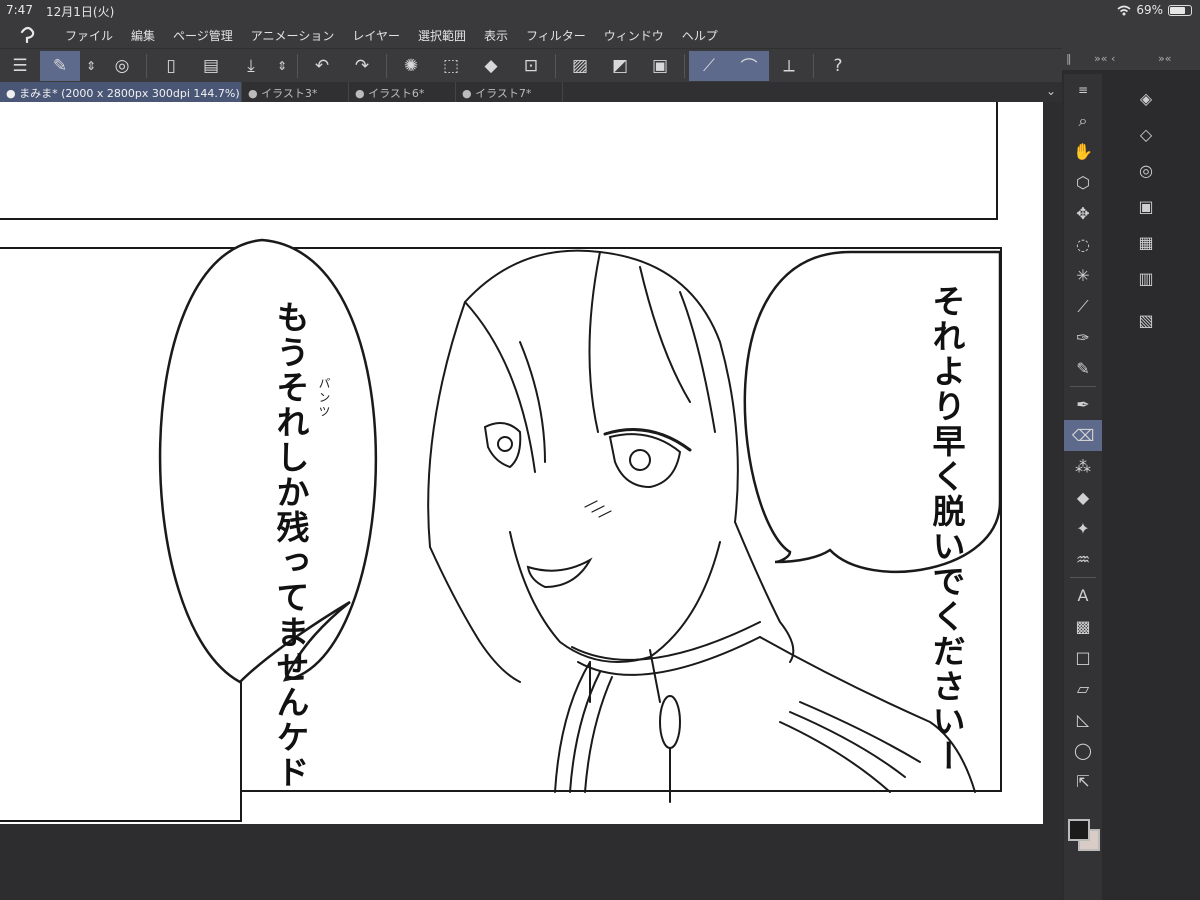 The width and height of the screenshot is (1200, 900). What do you see at coordinates (556, 35) in the screenshot?
I see `menu-filter: フィルター` at bounding box center [556, 35].